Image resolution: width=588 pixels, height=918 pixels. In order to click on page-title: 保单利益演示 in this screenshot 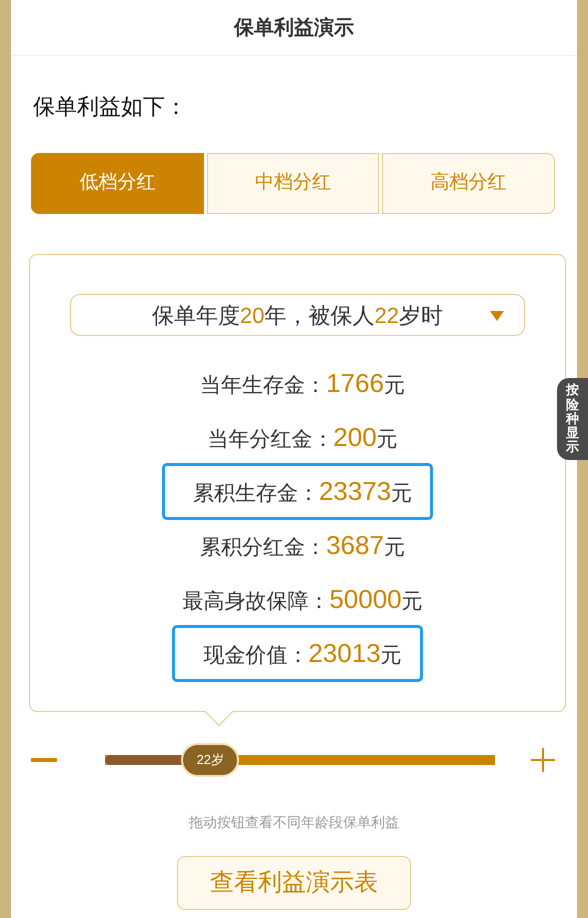, I will do `click(294, 28)`.